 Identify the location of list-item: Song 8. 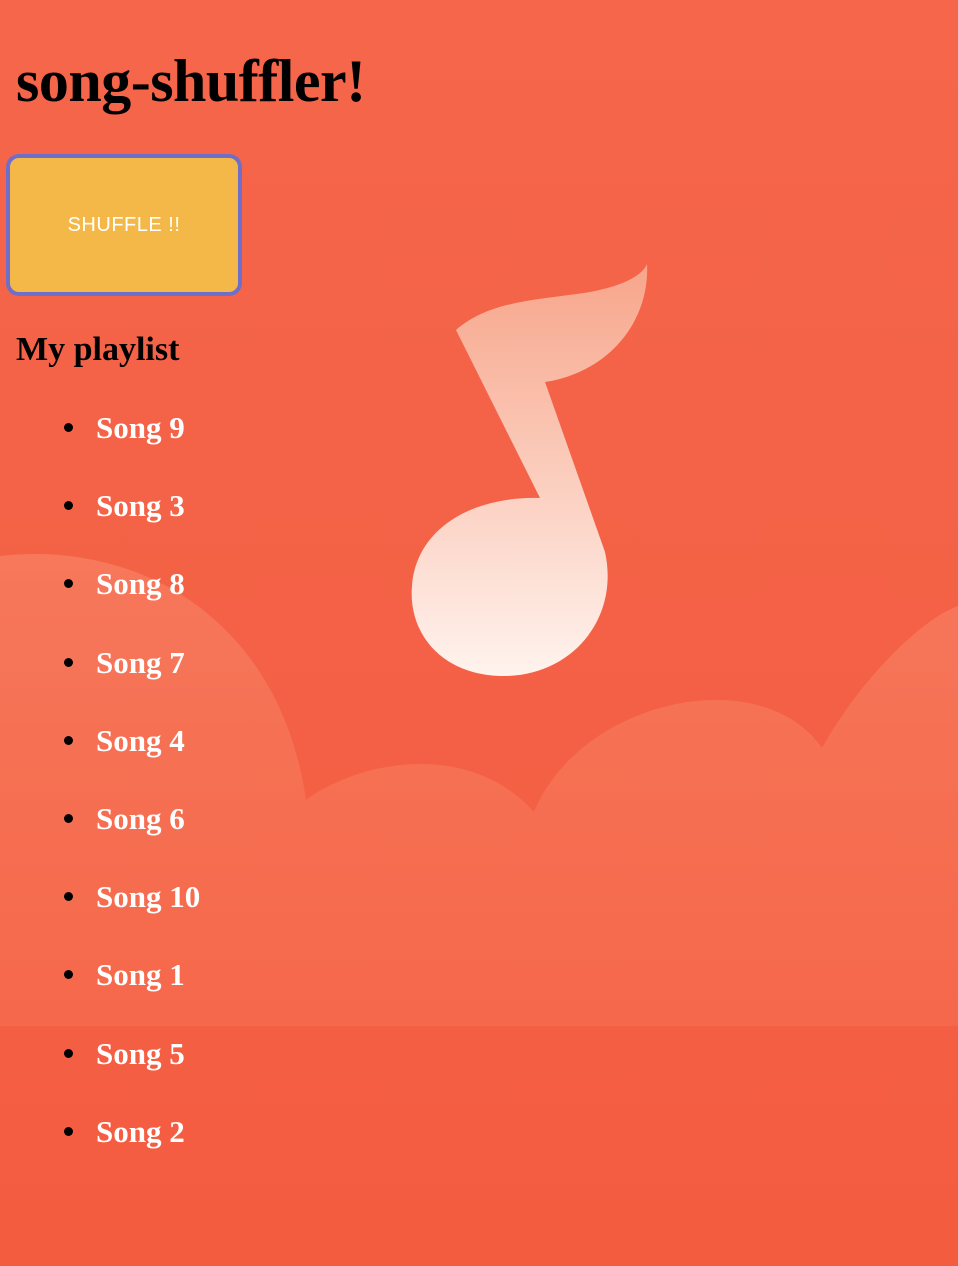
(487, 591).